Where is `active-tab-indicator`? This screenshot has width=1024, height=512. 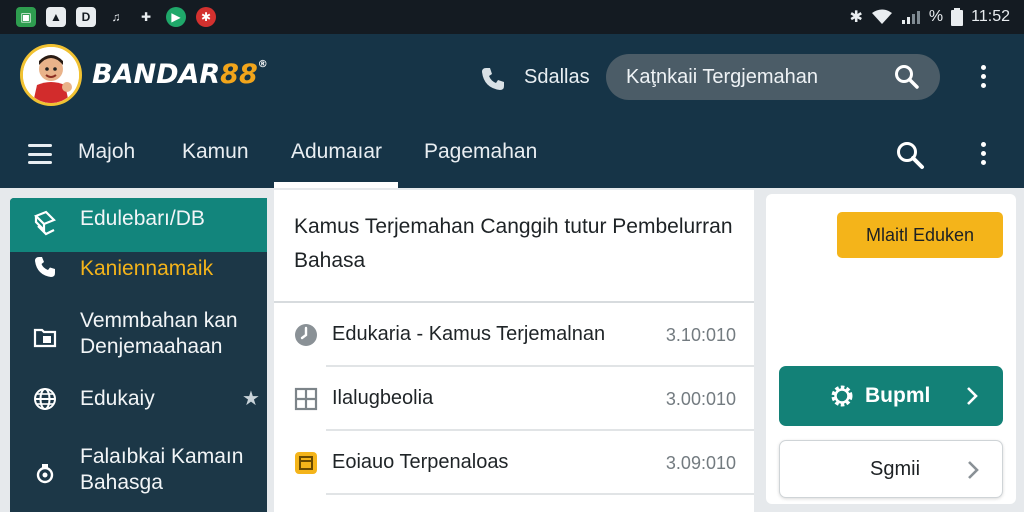
active-tab-indicator is located at coordinates (336, 185).